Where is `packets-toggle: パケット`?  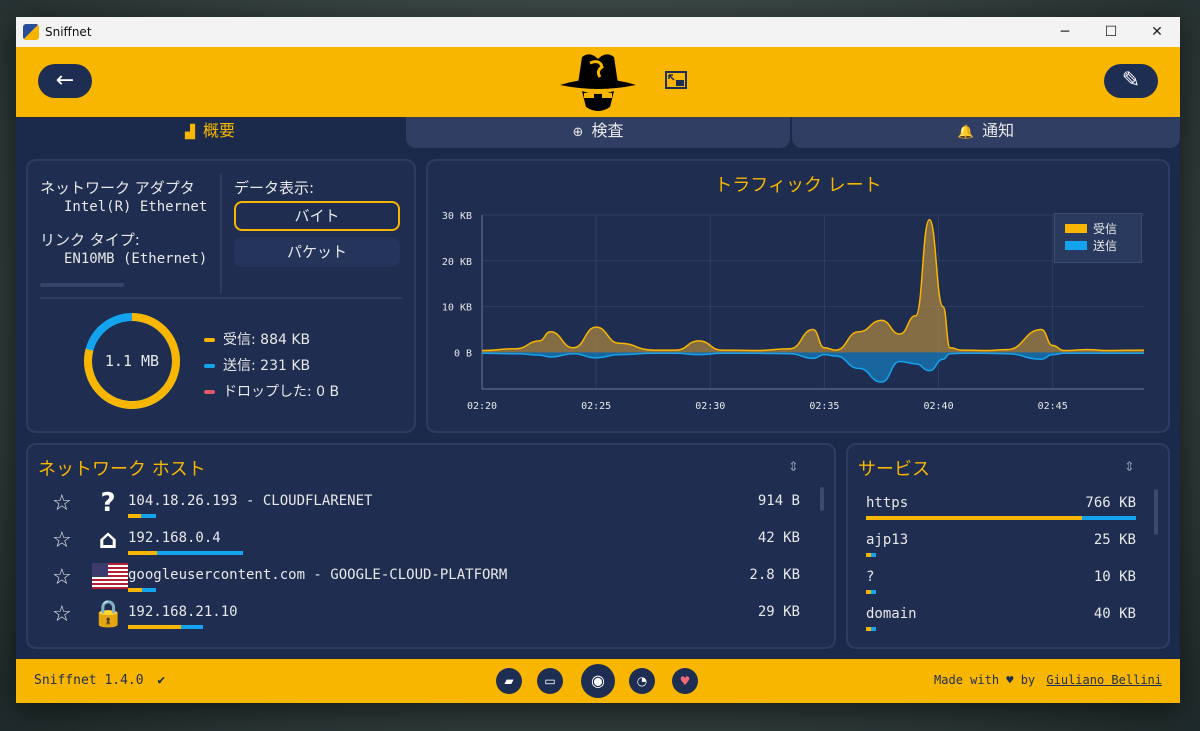 packets-toggle: パケット is located at coordinates (317, 252).